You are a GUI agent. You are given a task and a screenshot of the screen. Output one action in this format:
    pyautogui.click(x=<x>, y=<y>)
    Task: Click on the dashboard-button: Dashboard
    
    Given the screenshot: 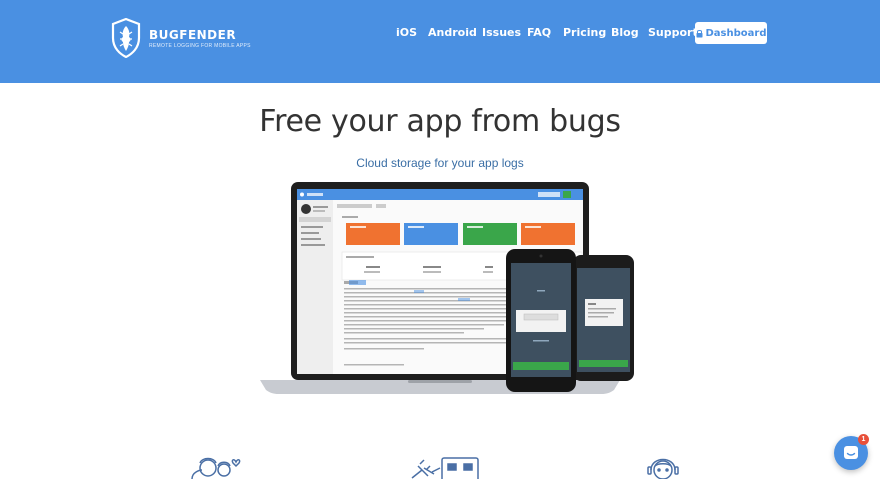 What is the action you would take?
    pyautogui.click(x=731, y=33)
    